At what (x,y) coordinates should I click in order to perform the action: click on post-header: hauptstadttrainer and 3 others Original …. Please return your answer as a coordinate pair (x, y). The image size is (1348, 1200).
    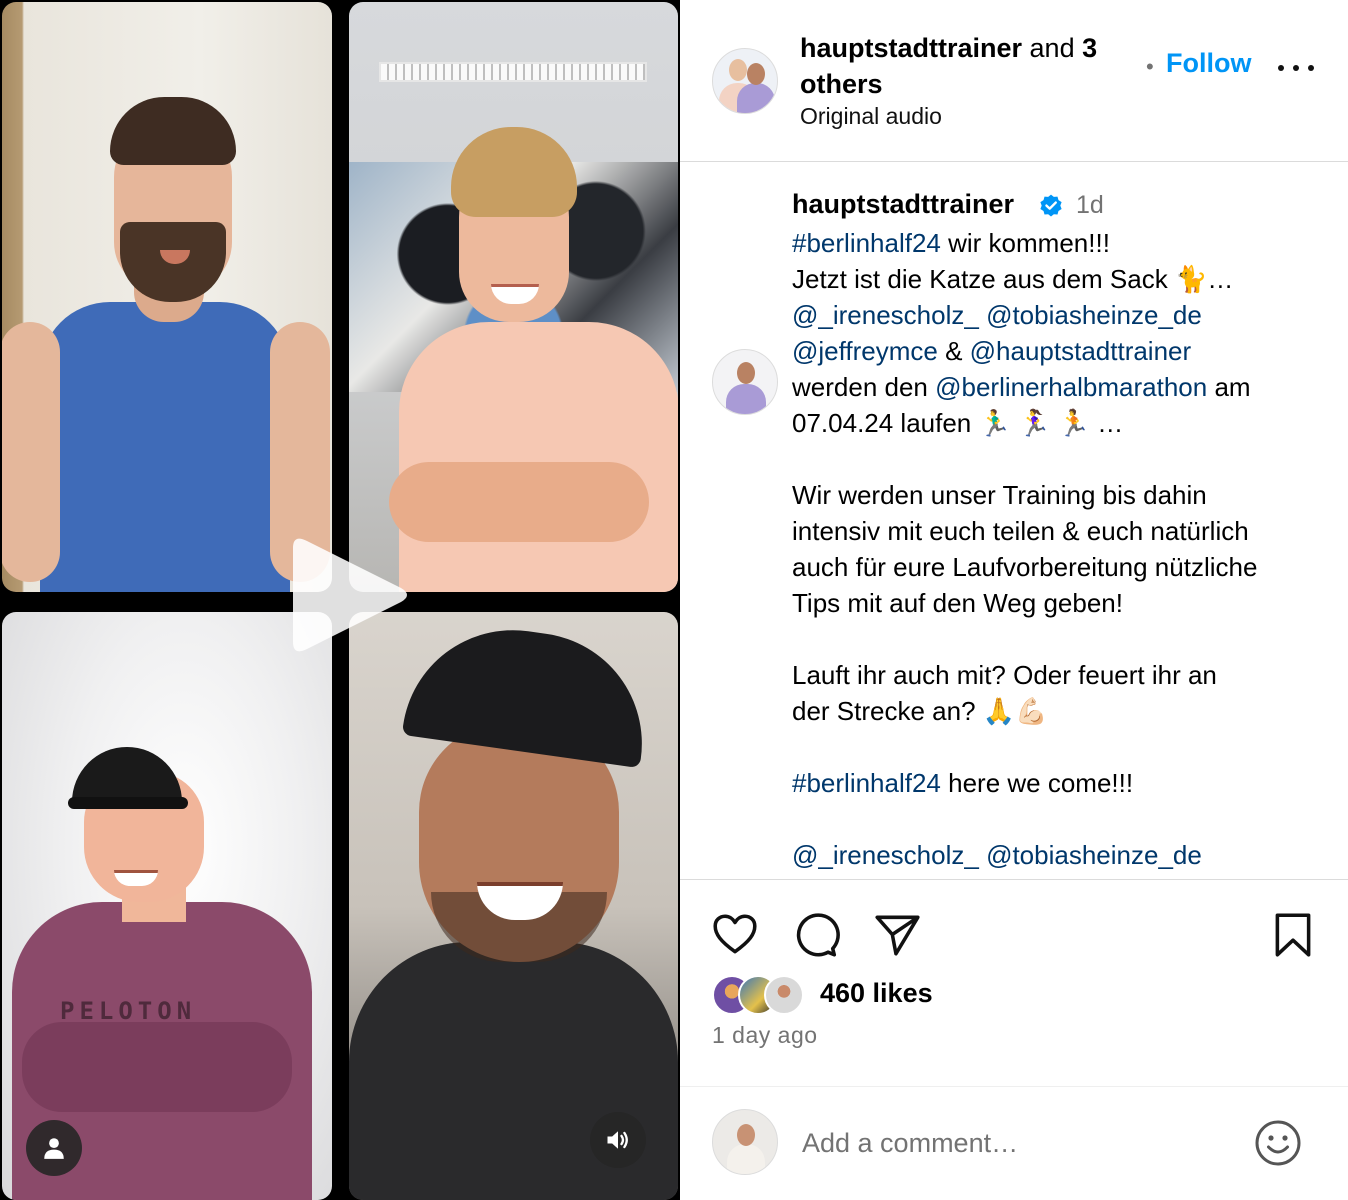
    Looking at the image, I should click on (1014, 81).